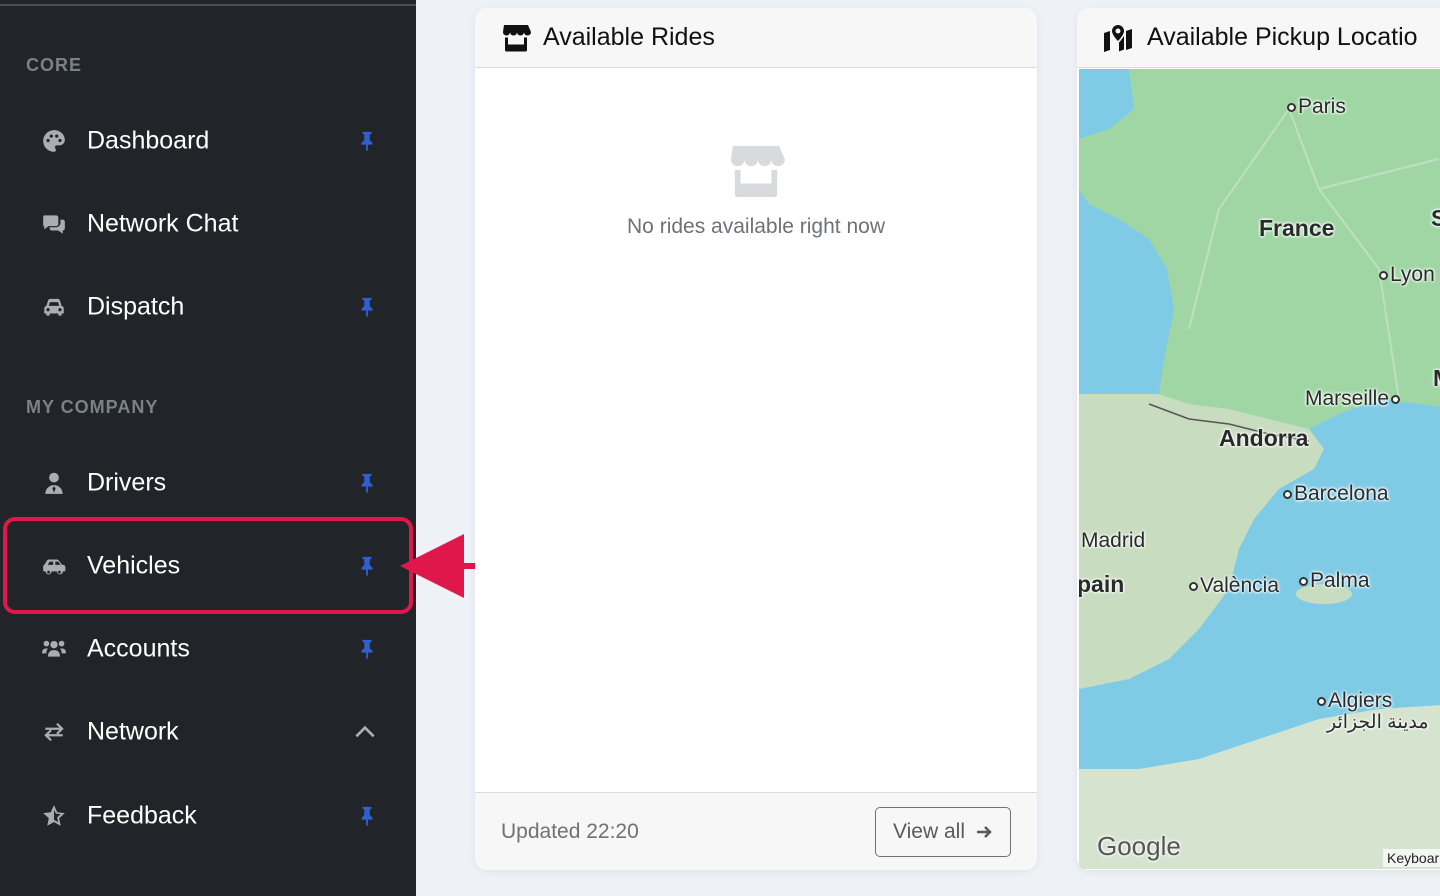 The image size is (1440, 896). I want to click on keyboard-shortcuts-link: Keyboar, so click(1411, 858).